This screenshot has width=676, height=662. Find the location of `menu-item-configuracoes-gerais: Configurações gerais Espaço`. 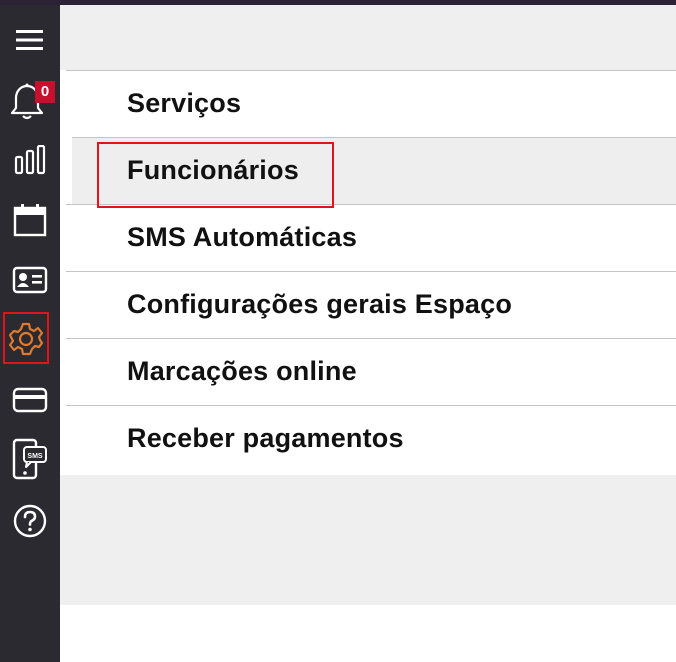

menu-item-configuracoes-gerais: Configurações gerais Espaço is located at coordinates (371, 304).